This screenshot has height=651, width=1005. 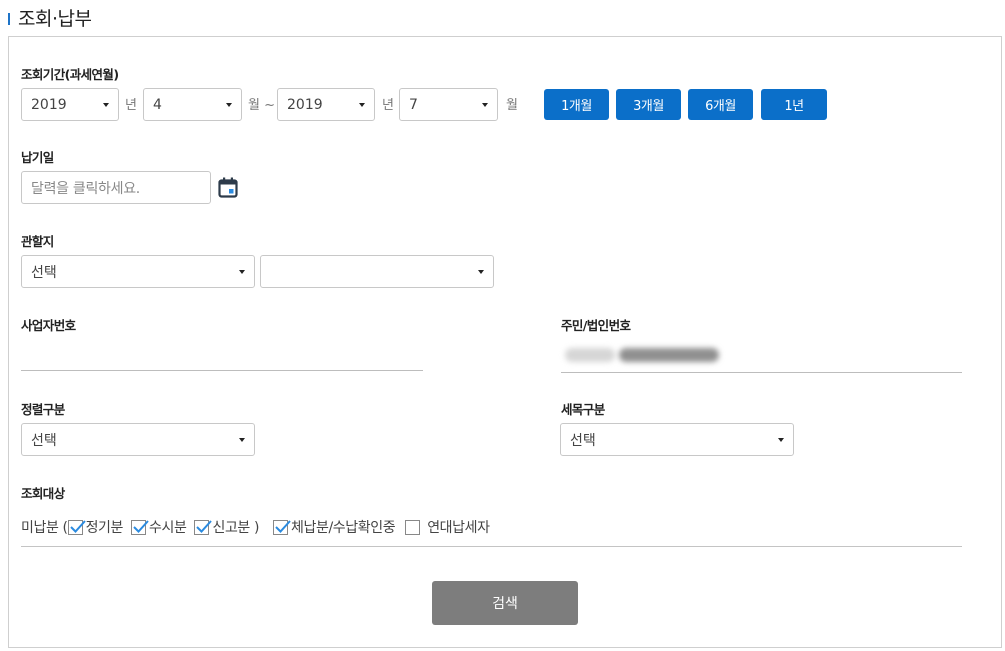 I want to click on declared-label: 신고분 ), so click(x=236, y=528).